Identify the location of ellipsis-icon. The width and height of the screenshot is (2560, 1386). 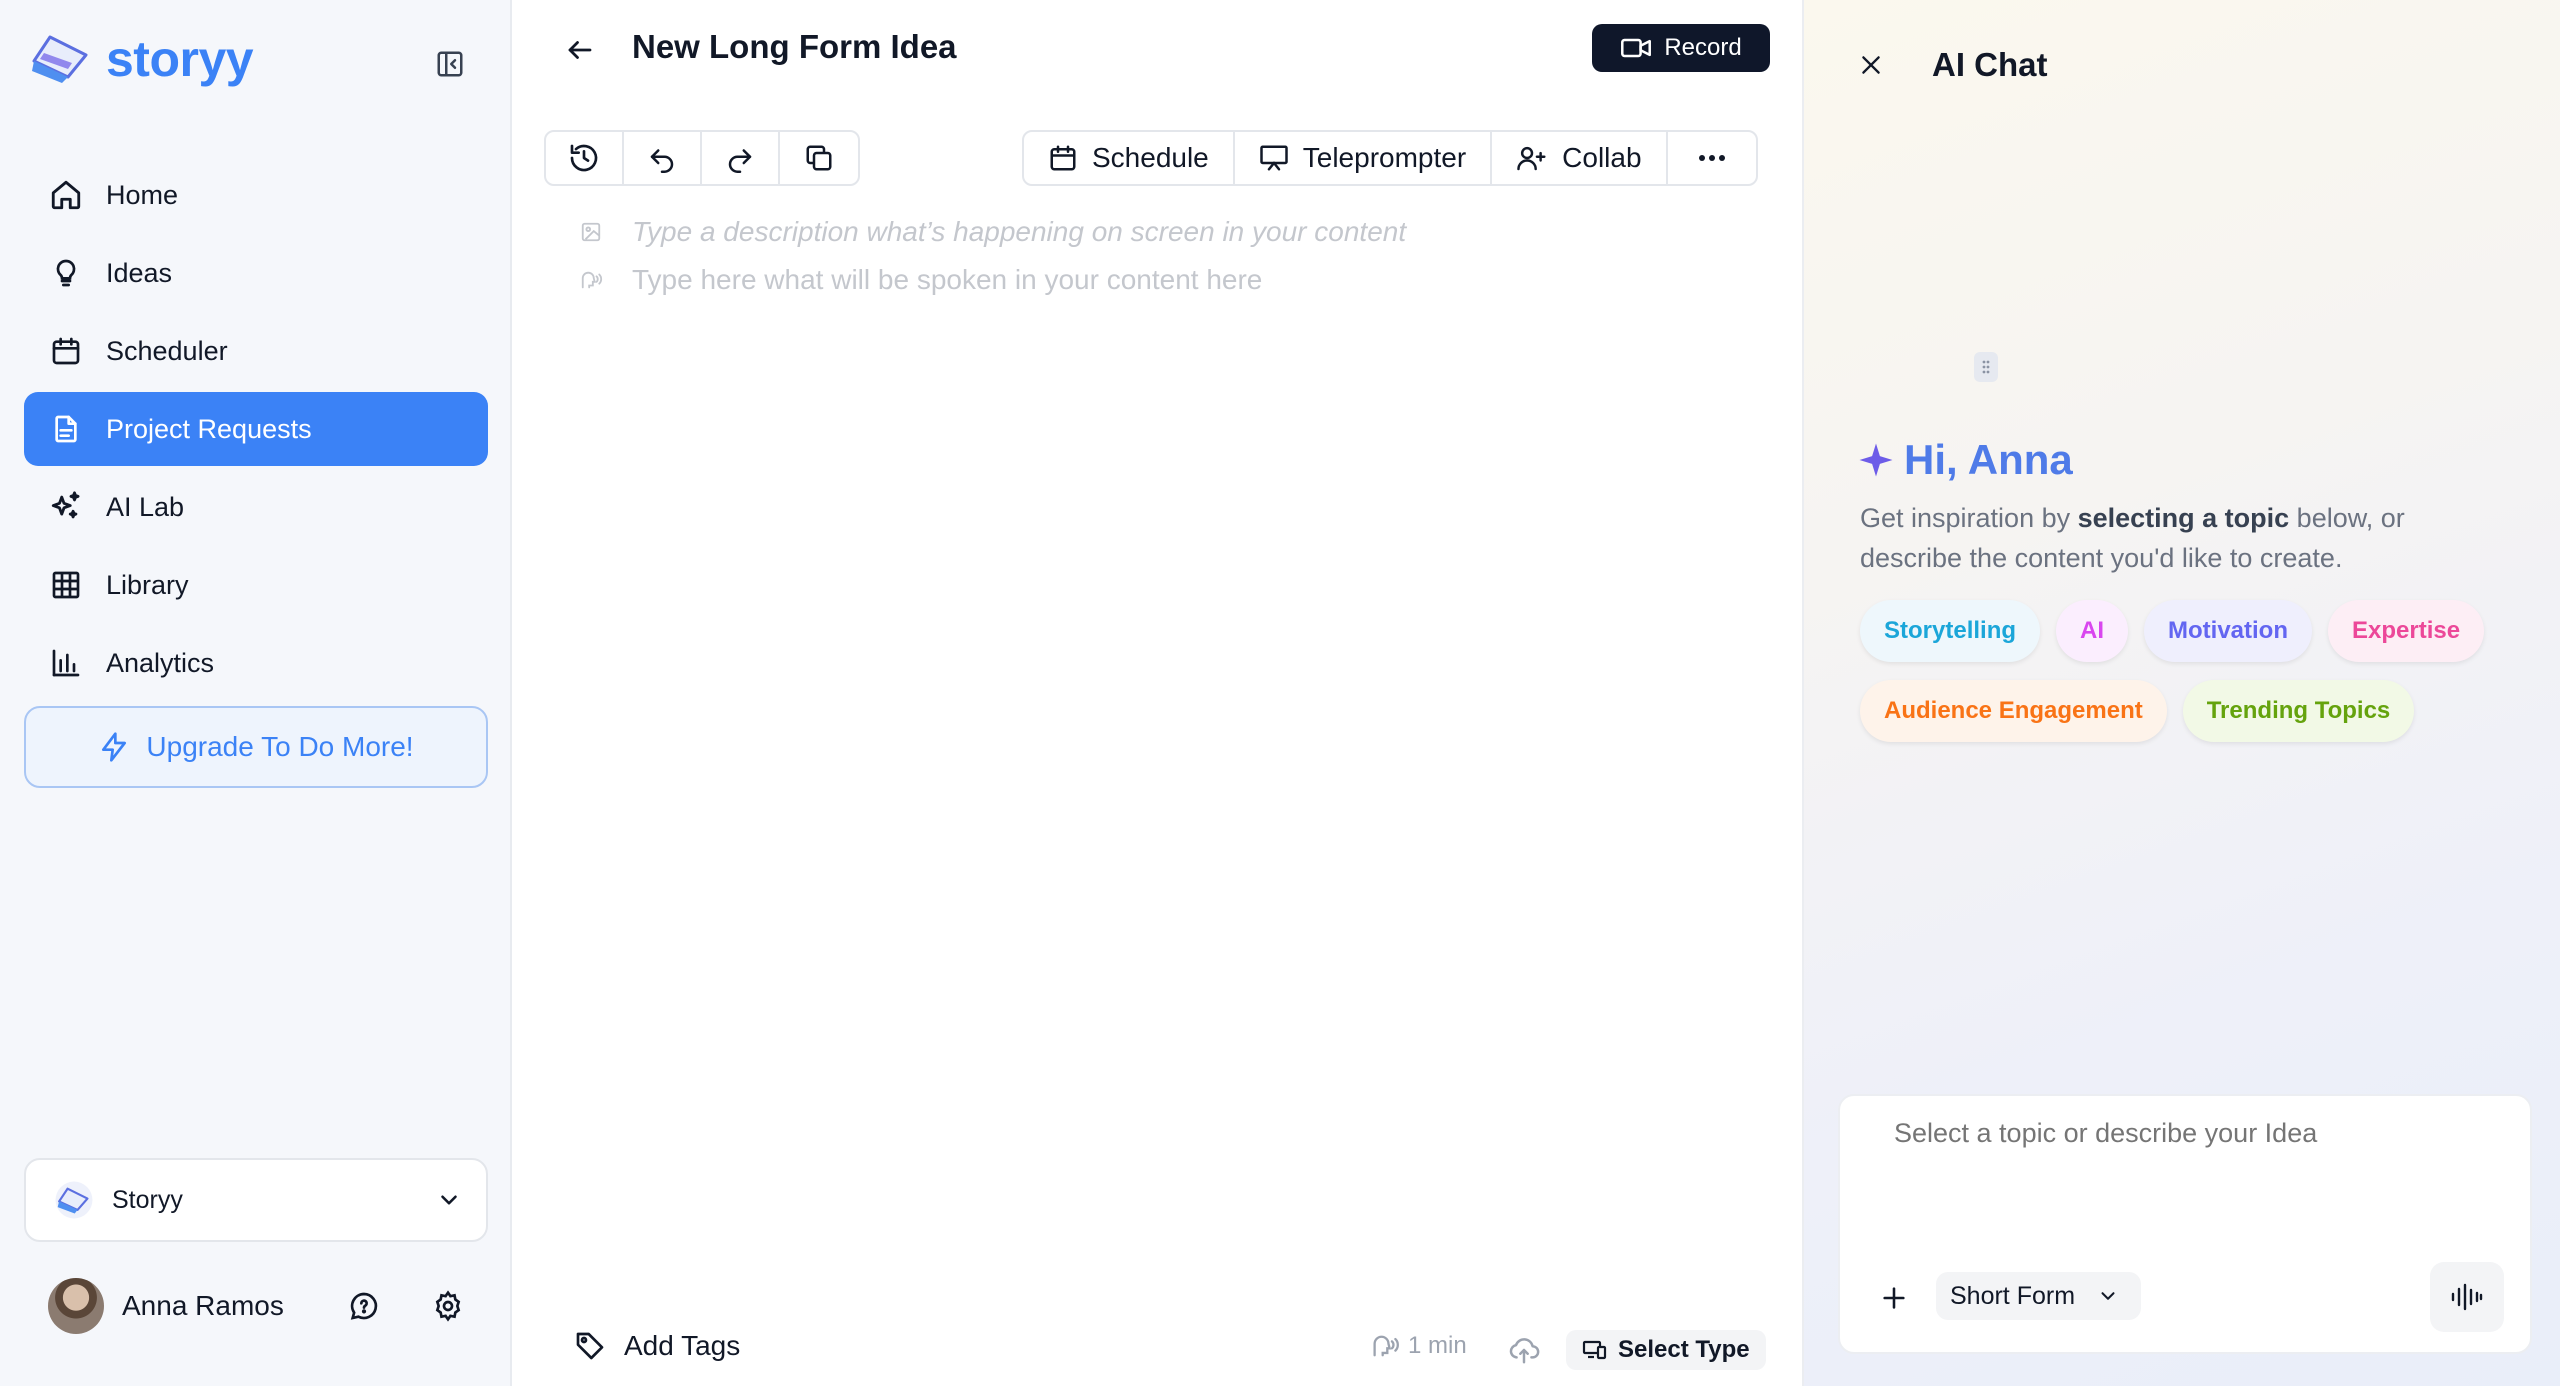
(1712, 158).